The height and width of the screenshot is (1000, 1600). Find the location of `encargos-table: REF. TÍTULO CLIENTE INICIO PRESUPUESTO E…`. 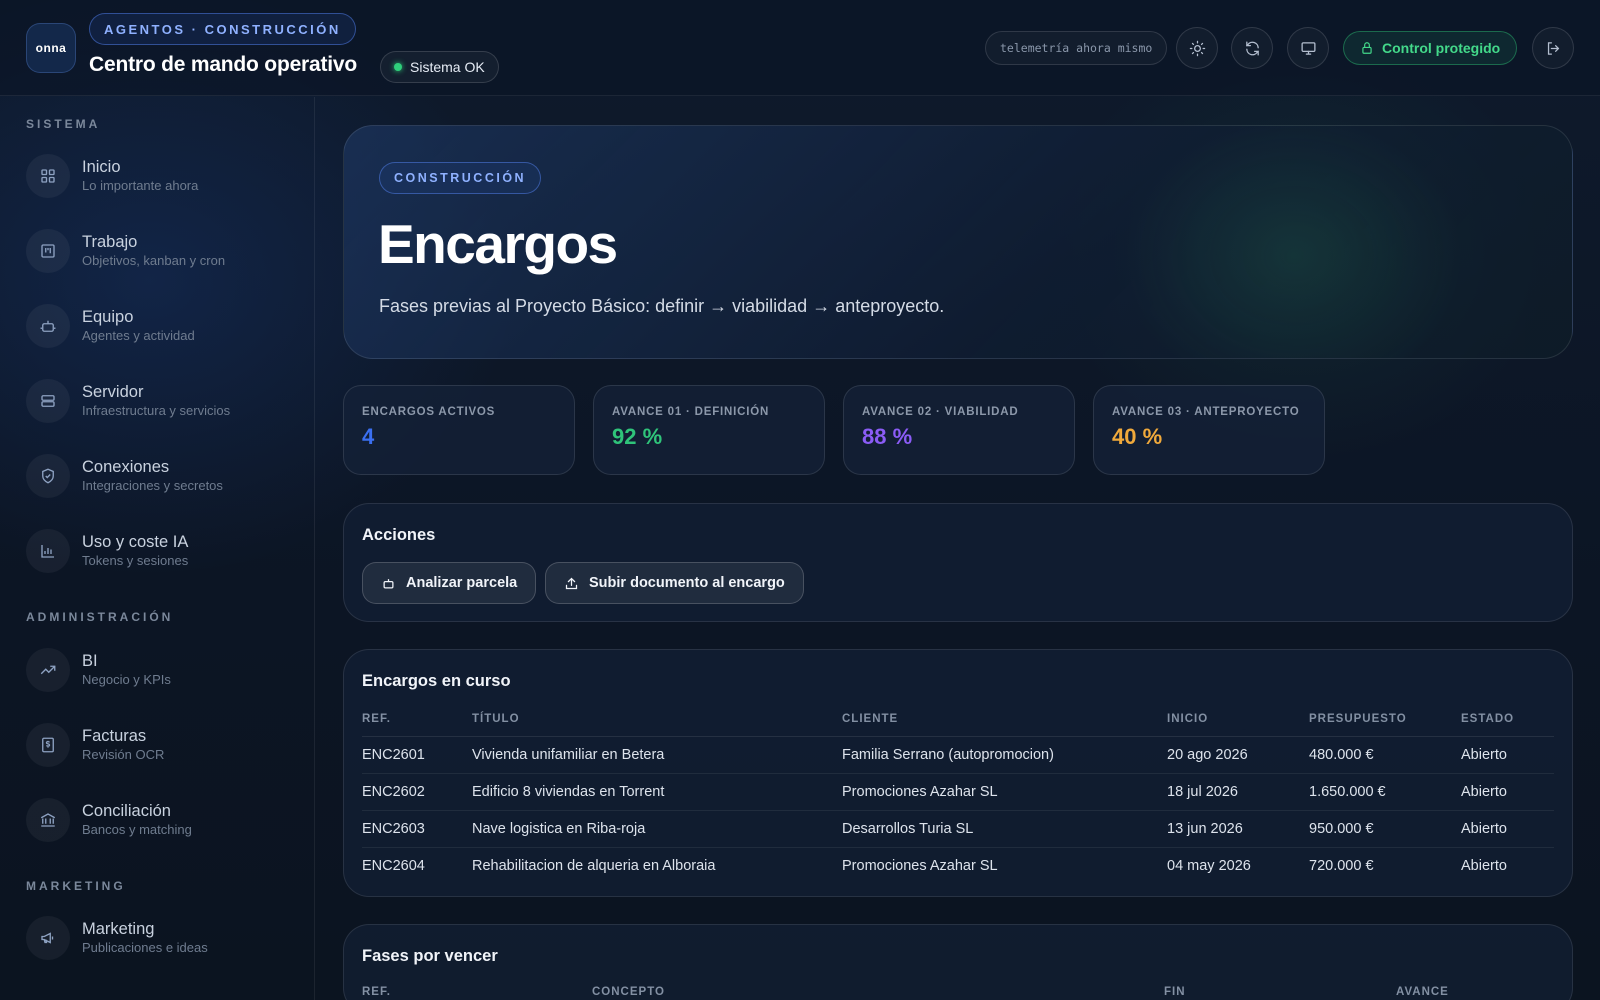

encargos-table: REF. TÍTULO CLIENTE INICIO PRESUPUESTO E… is located at coordinates (958, 793).